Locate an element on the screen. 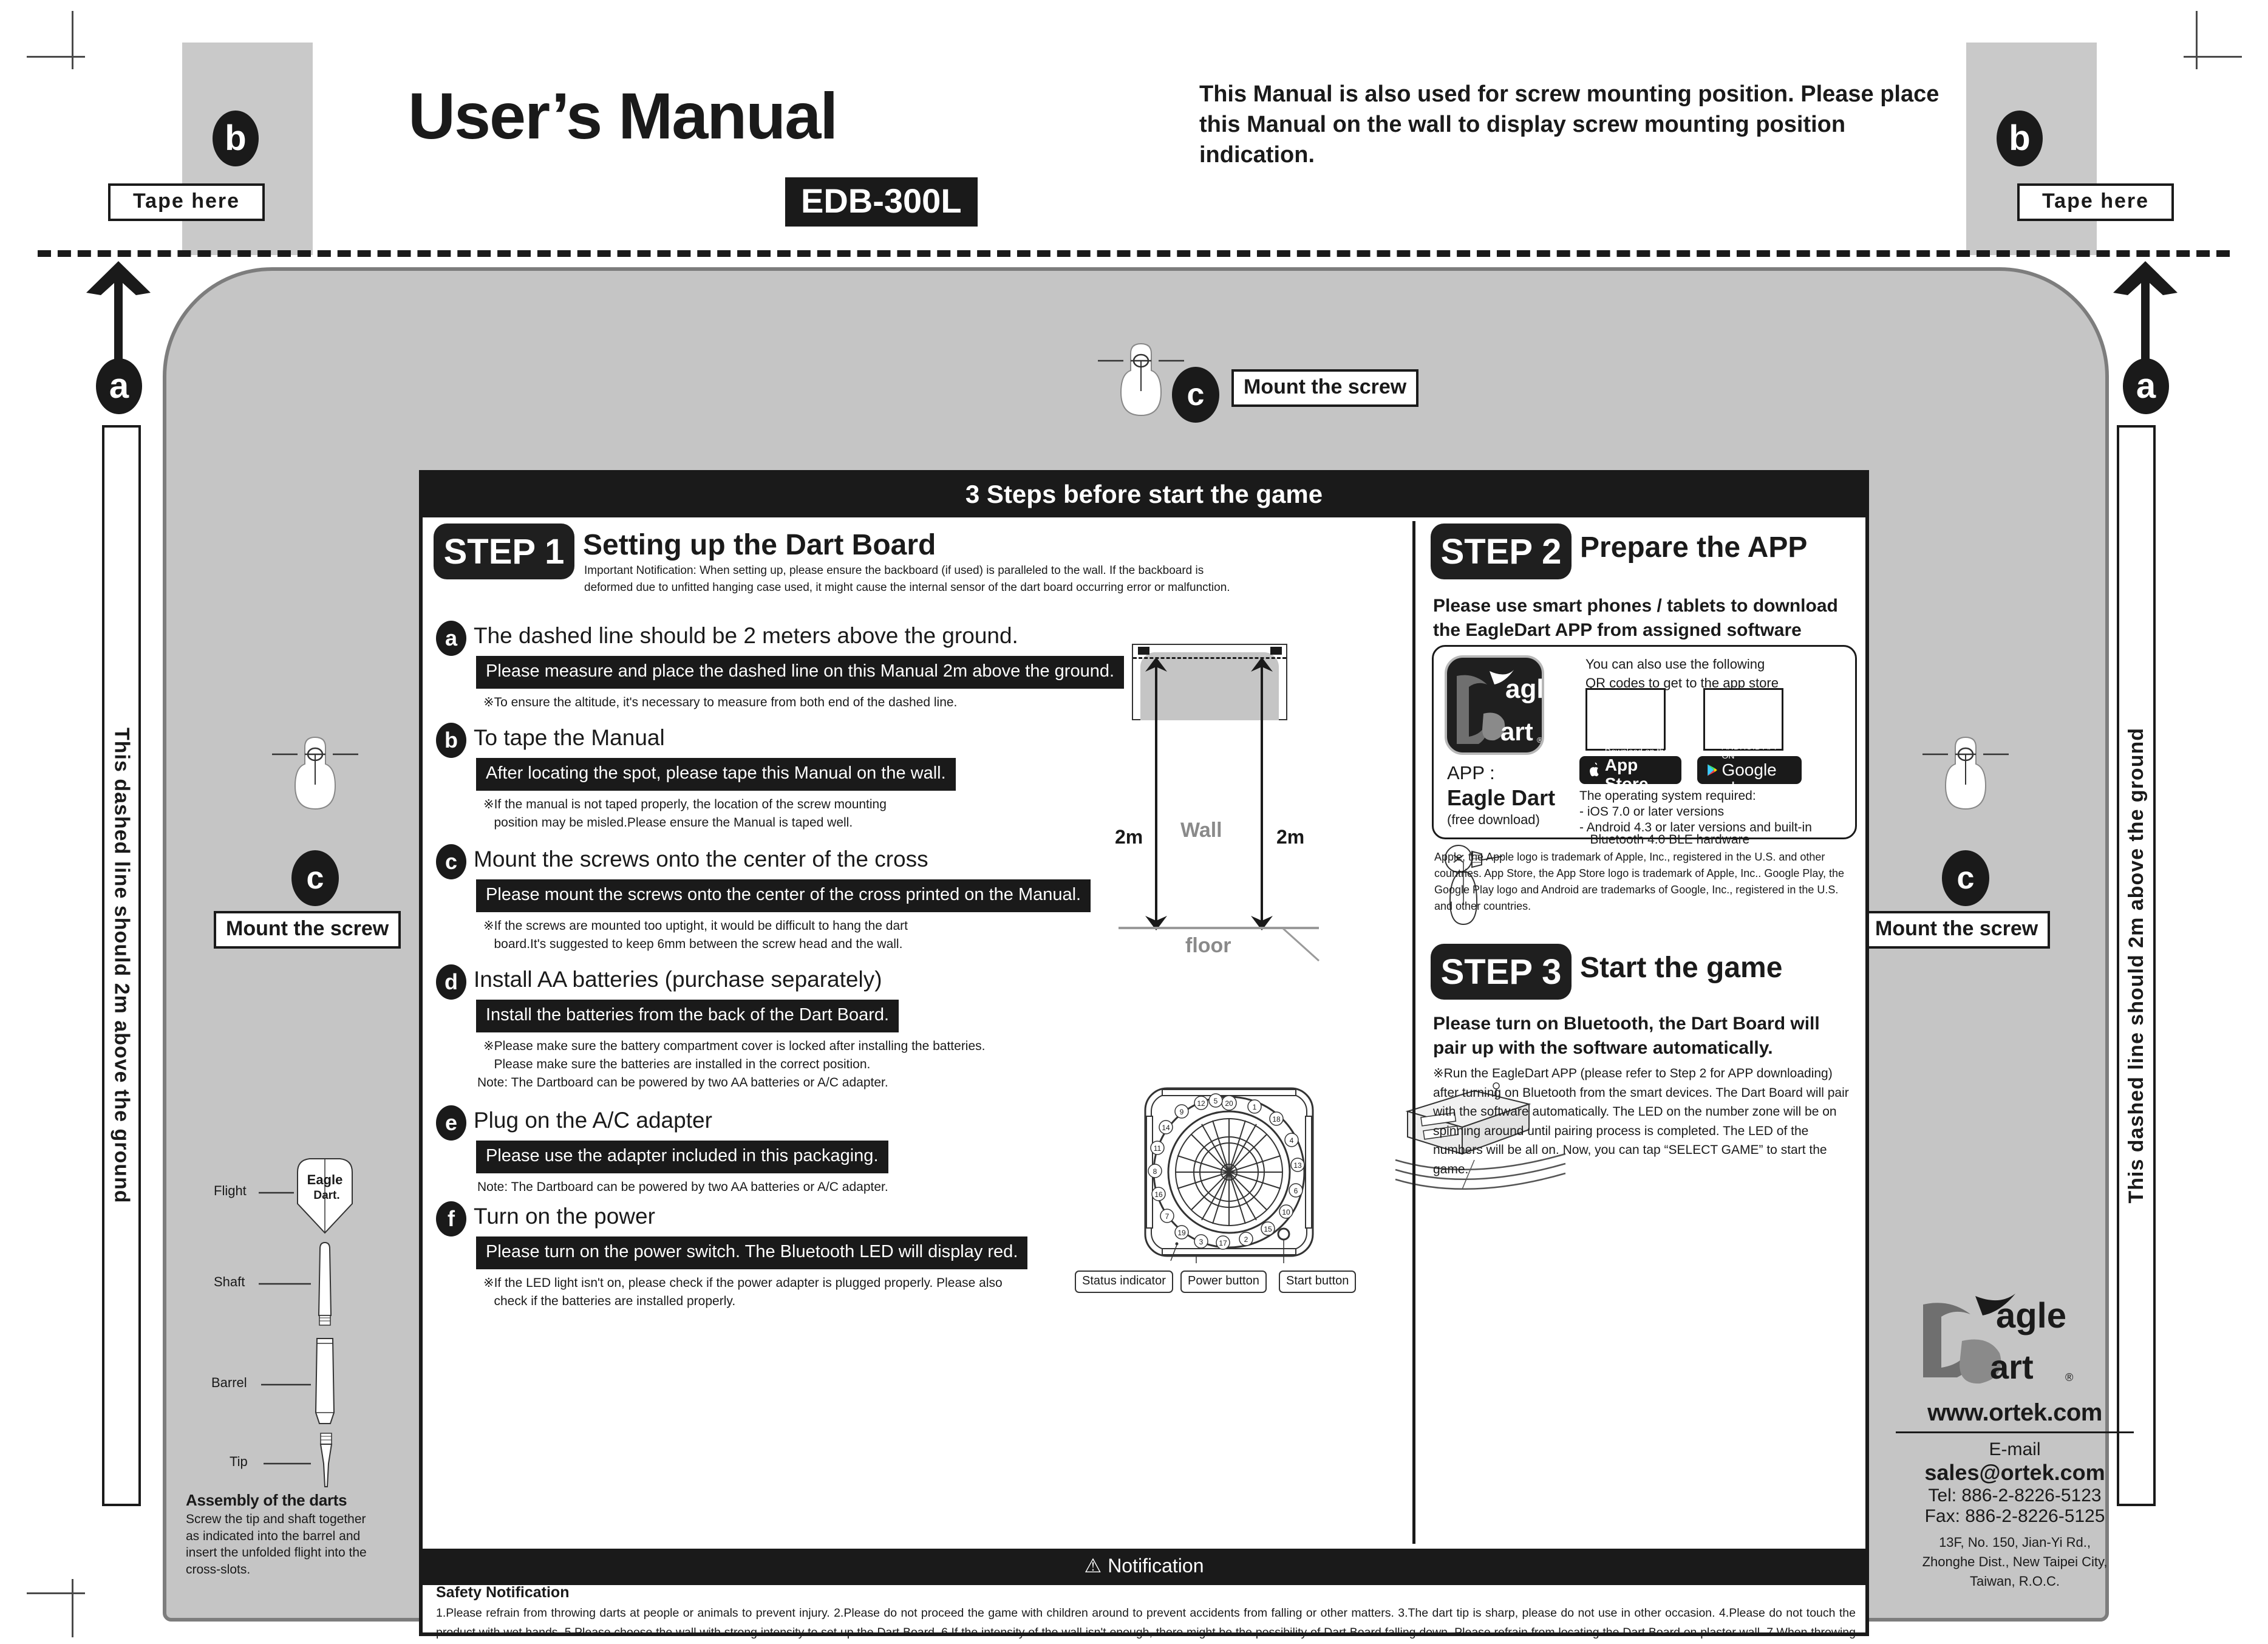  mount-screw-left: Mount the screw is located at coordinates (307, 930).